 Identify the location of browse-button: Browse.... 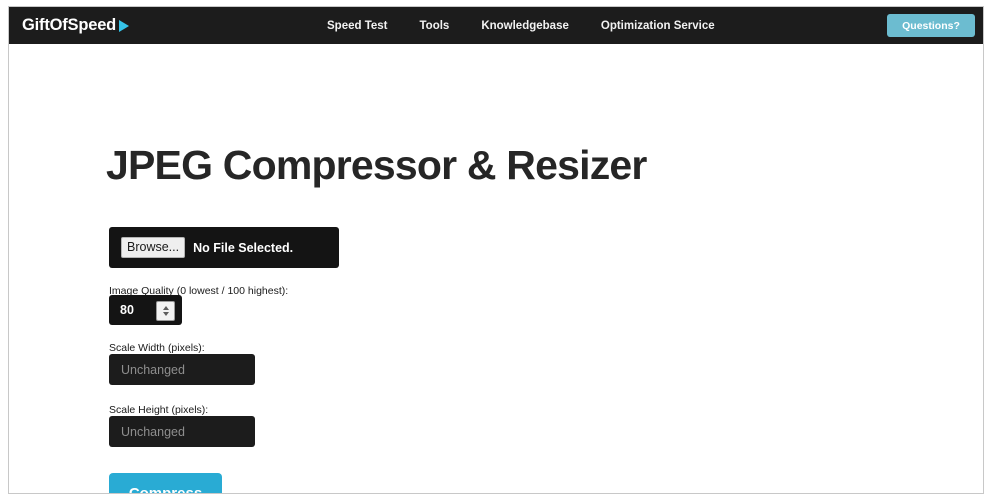
(153, 247).